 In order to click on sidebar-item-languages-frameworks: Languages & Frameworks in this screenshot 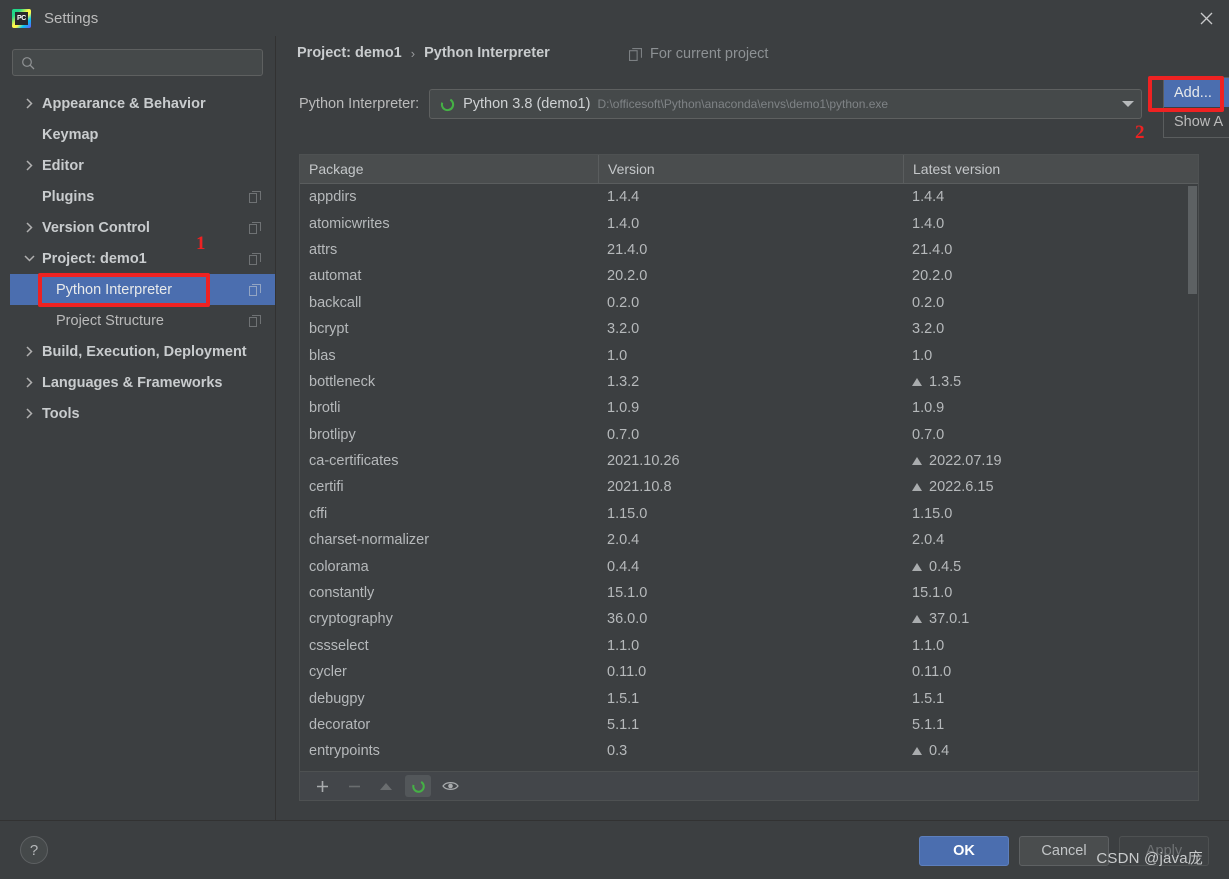, I will do `click(142, 382)`.